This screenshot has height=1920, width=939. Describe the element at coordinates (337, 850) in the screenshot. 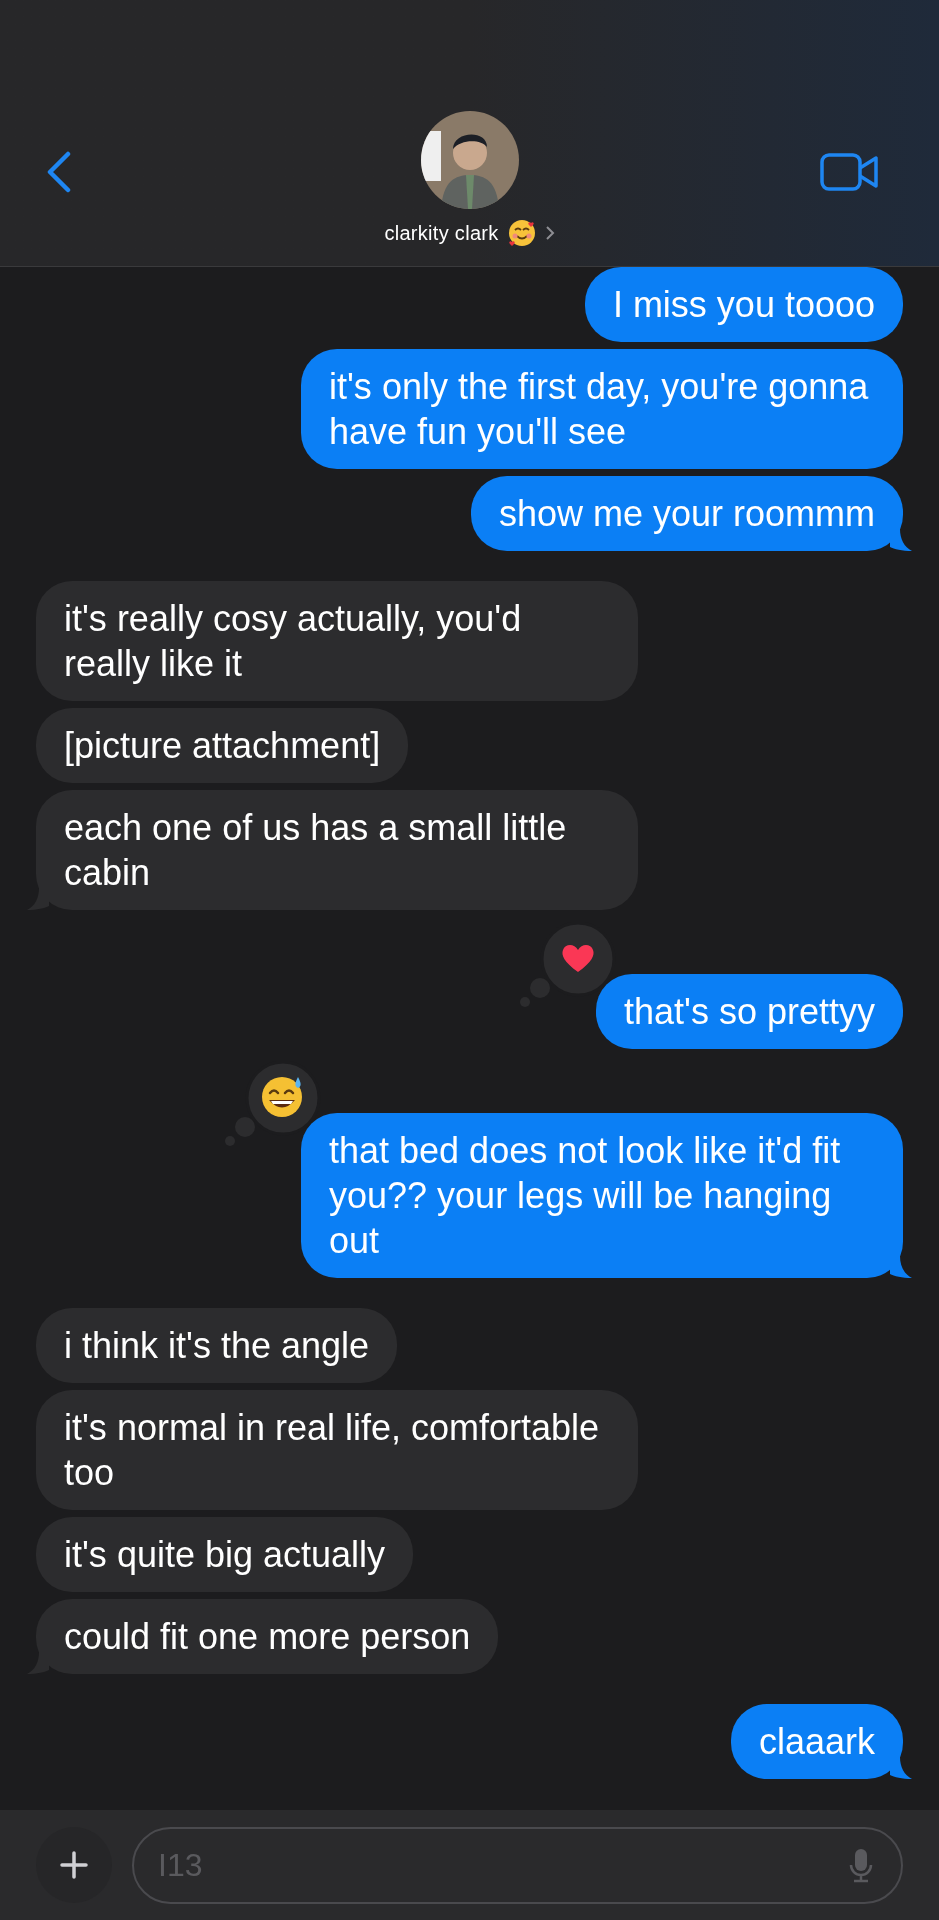

I see `message-bubble: each one of us has a small little cabin` at that location.